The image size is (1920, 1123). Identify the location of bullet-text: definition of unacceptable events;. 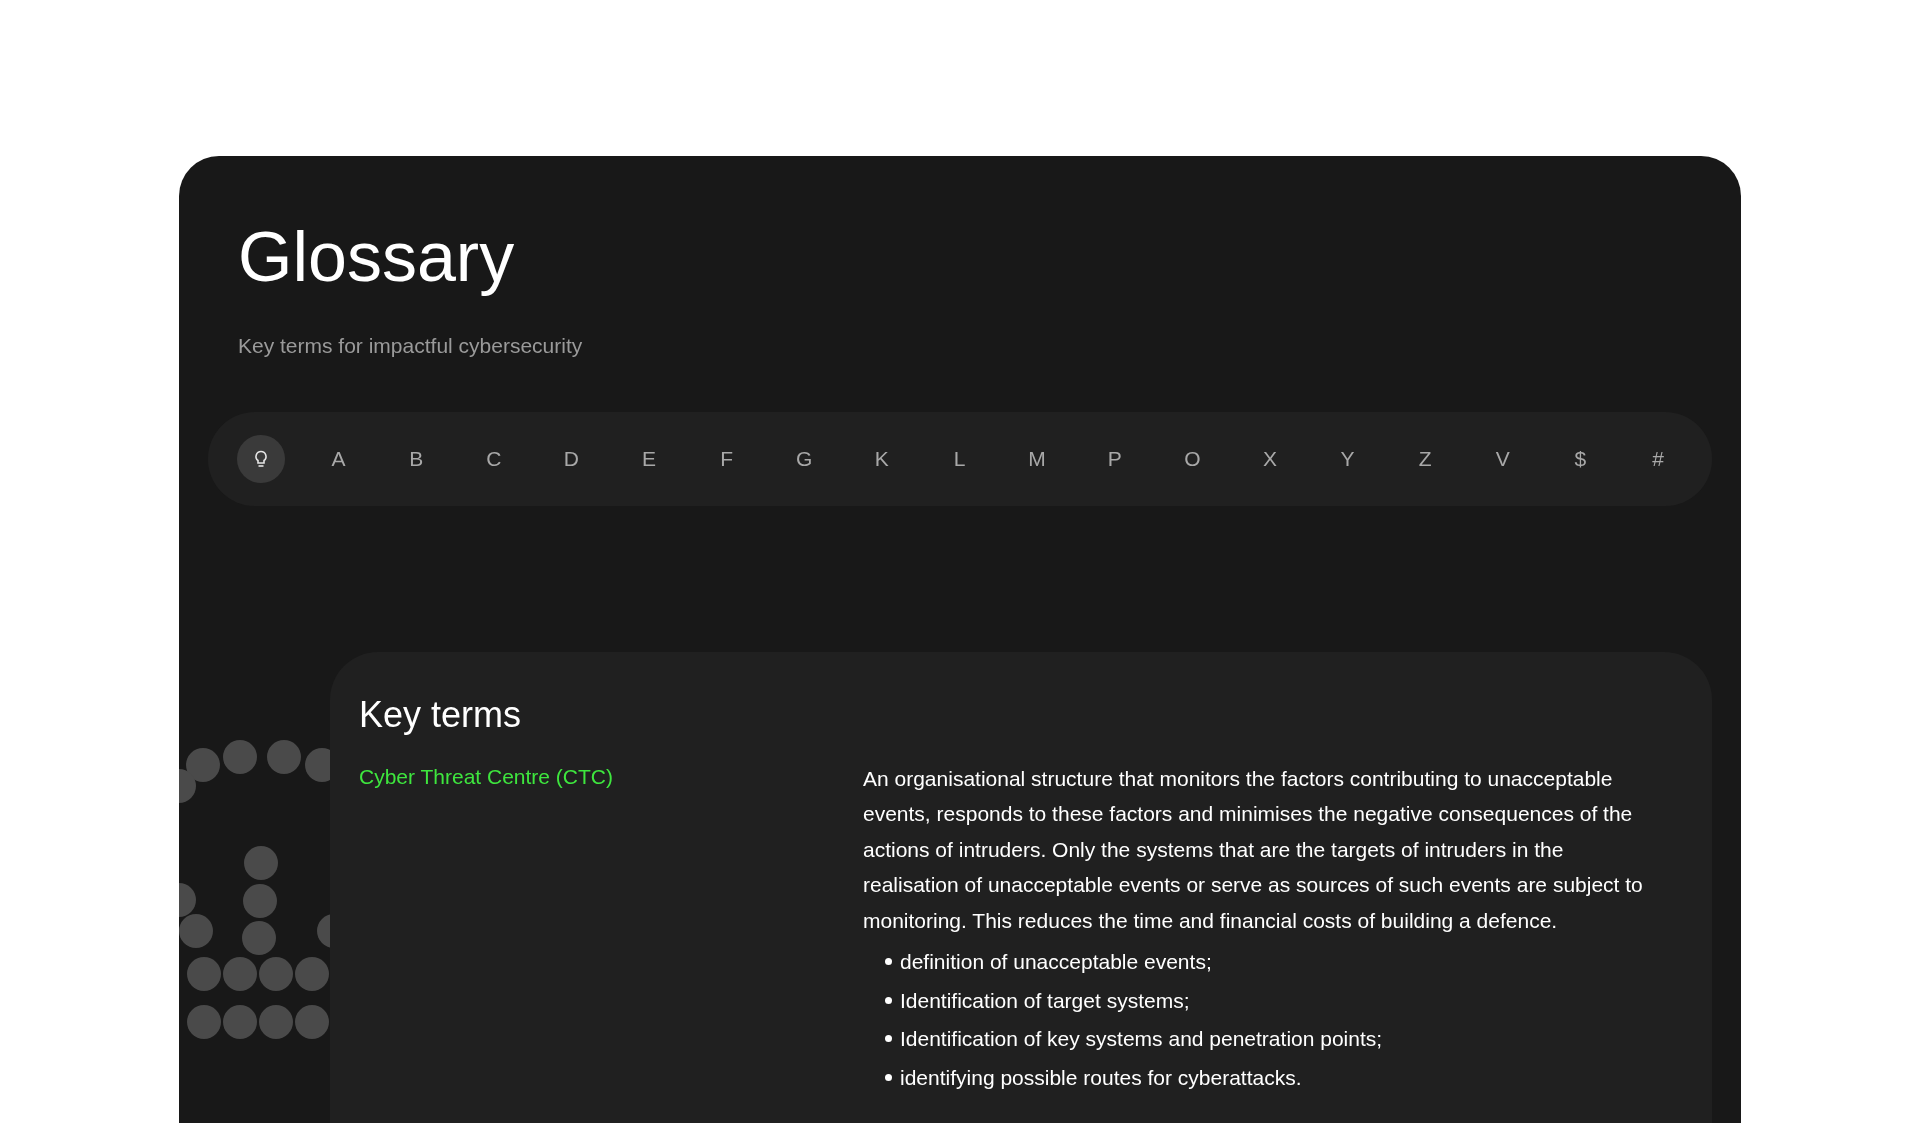
(1056, 962).